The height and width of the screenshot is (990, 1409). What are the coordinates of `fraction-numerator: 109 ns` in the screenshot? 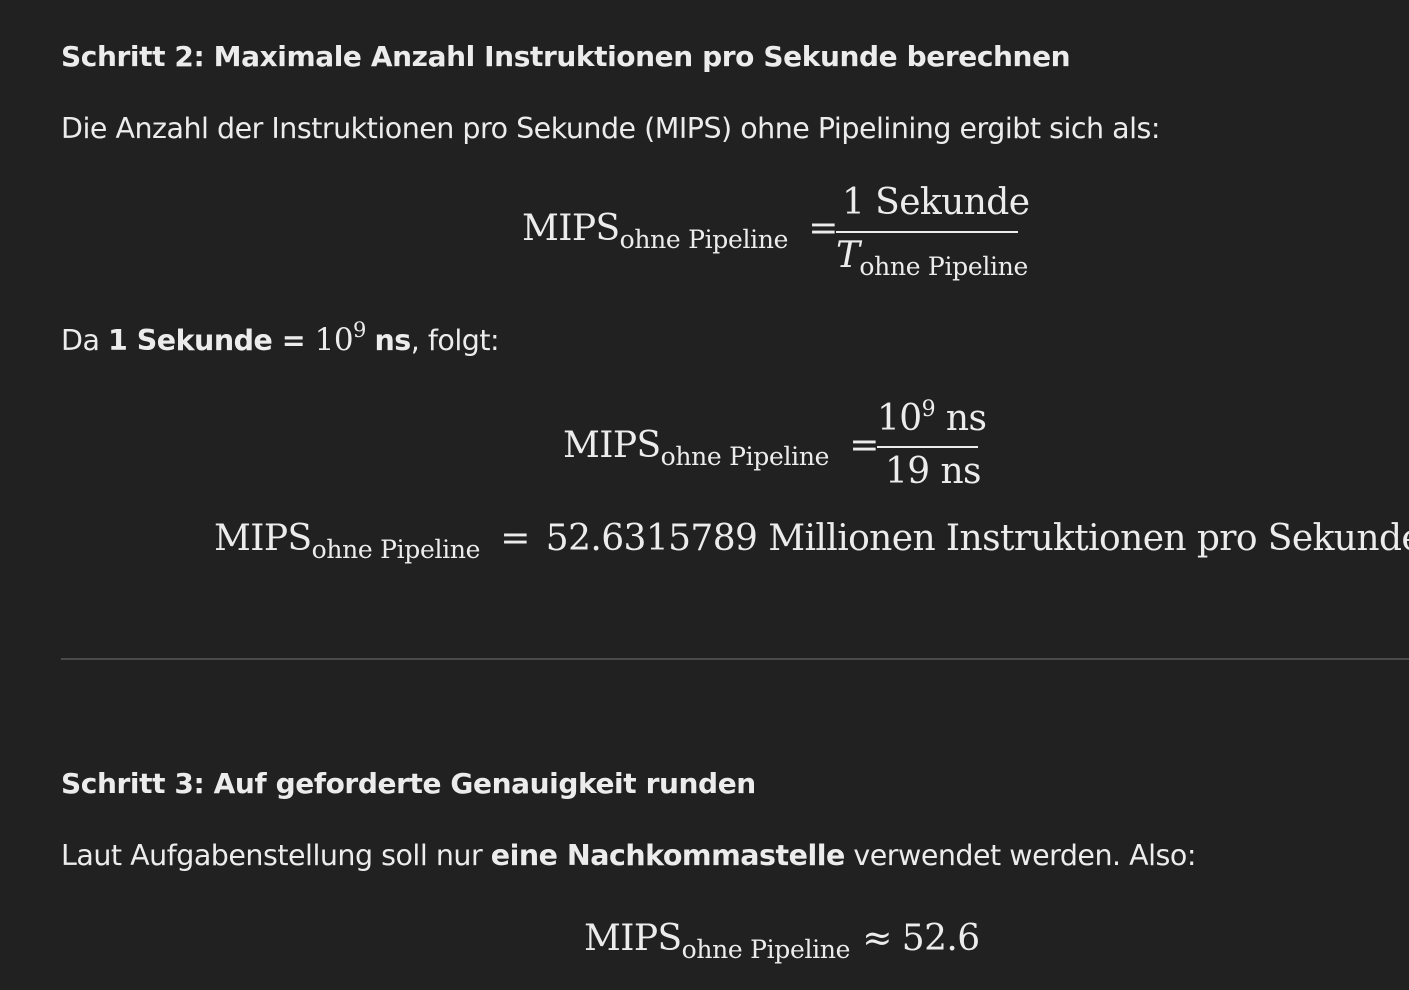 It's located at (932, 418).